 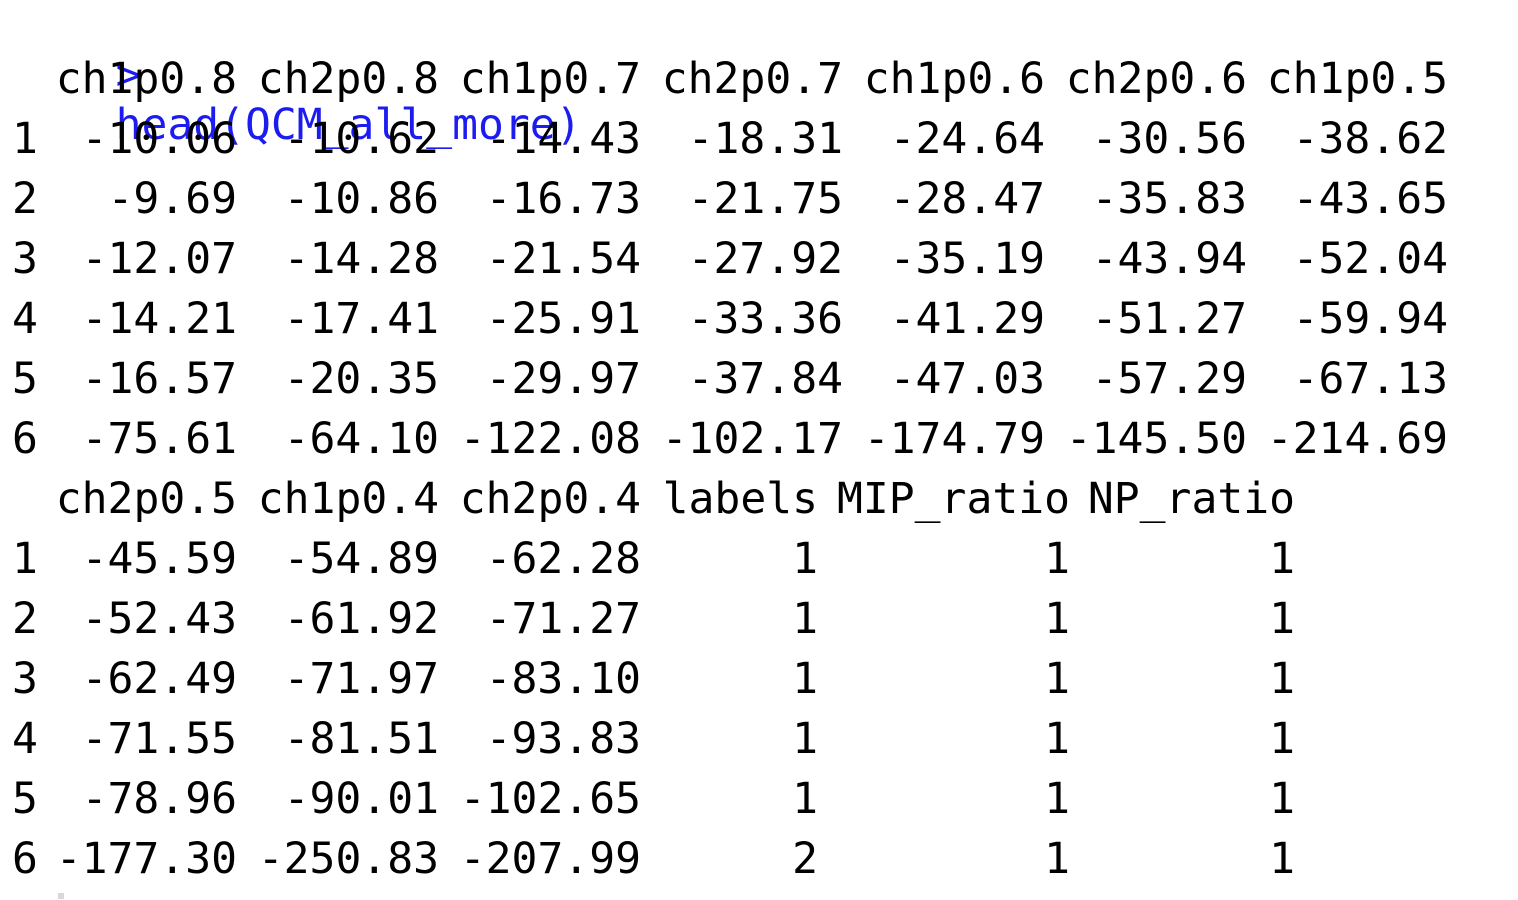 What do you see at coordinates (159, 259) in the screenshot?
I see `table-cell: -12.07` at bounding box center [159, 259].